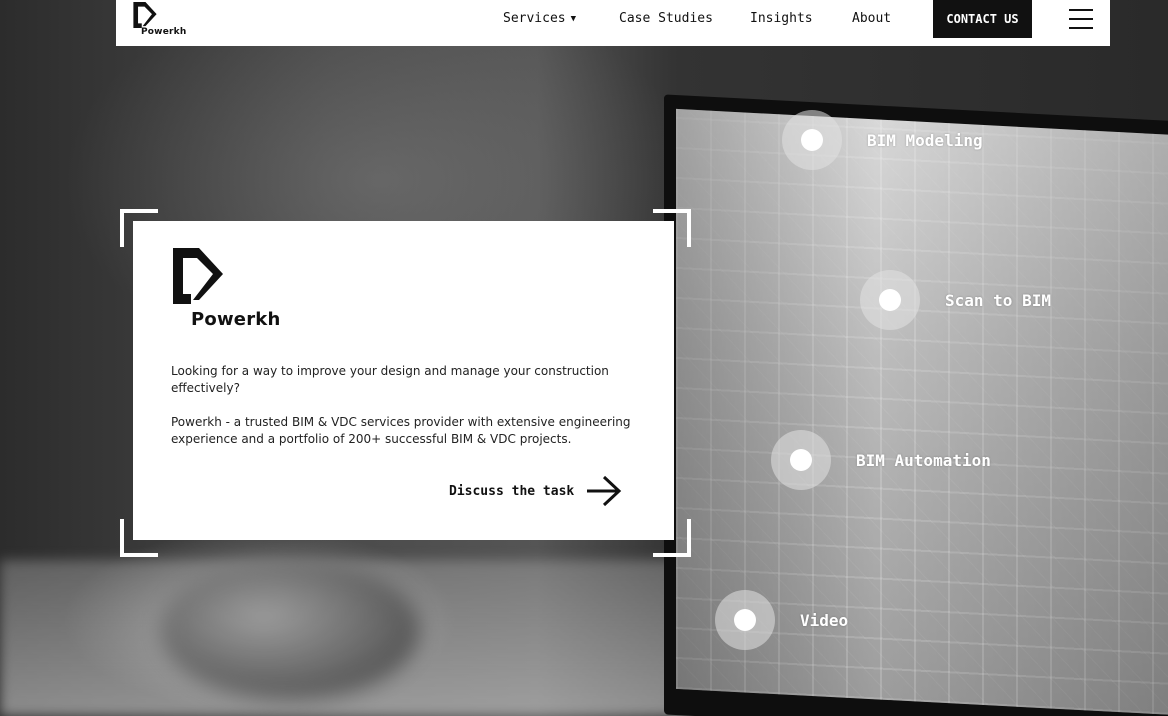 Image resolution: width=1168 pixels, height=716 pixels. What do you see at coordinates (604, 491) in the screenshot?
I see `arrow-right-icon` at bounding box center [604, 491].